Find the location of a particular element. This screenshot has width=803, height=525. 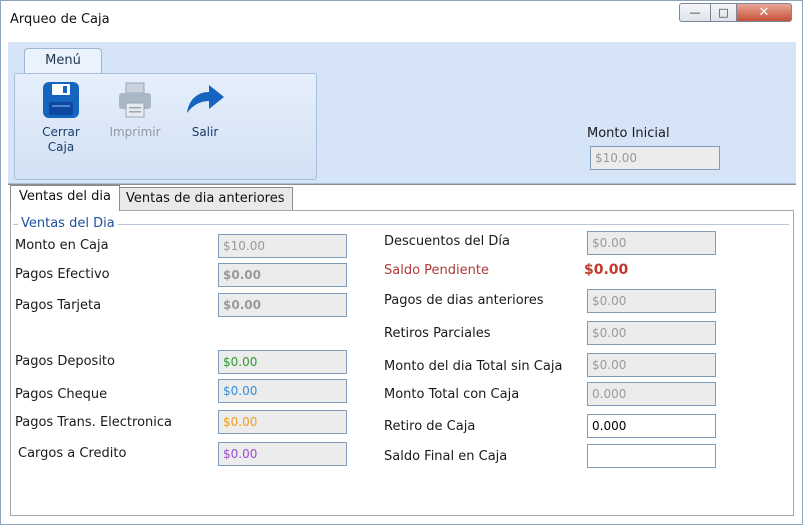

maximize-icon: □ is located at coordinates (723, 12).